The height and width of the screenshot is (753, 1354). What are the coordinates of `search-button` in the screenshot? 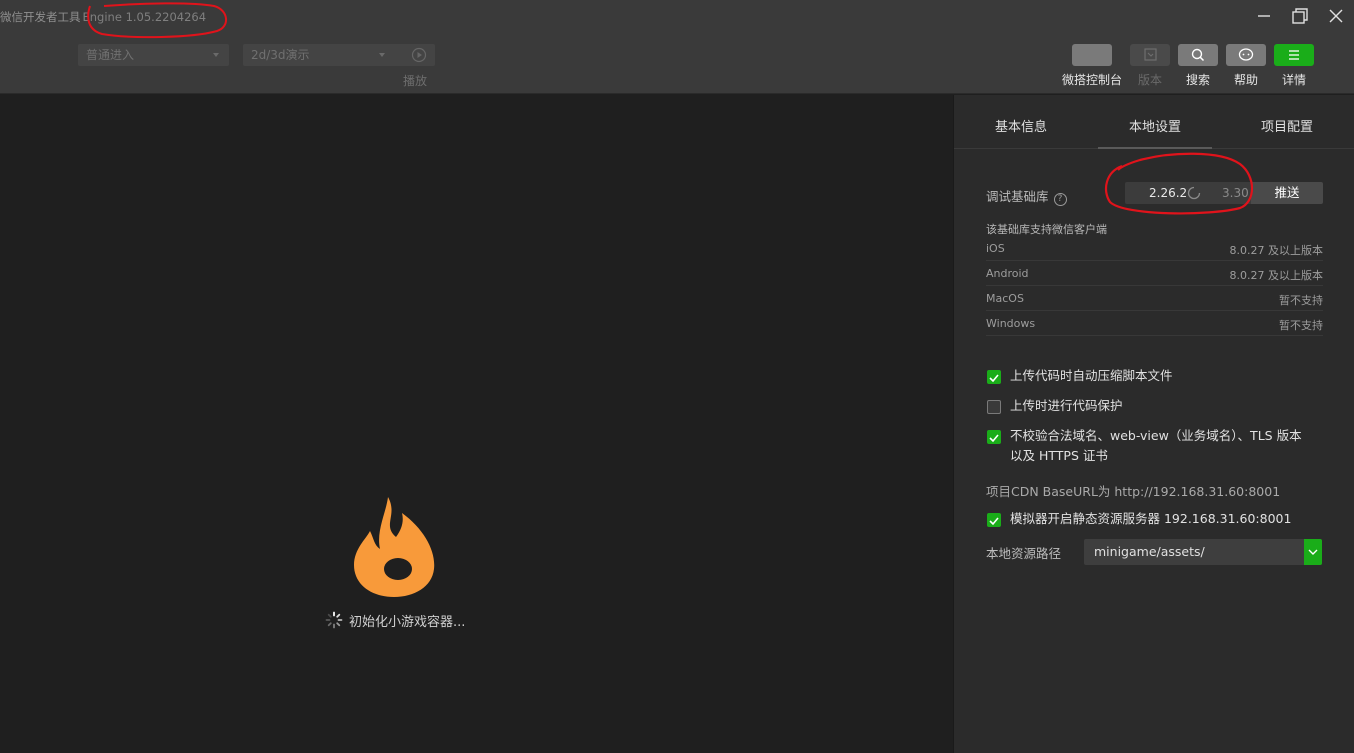 It's located at (1198, 55).